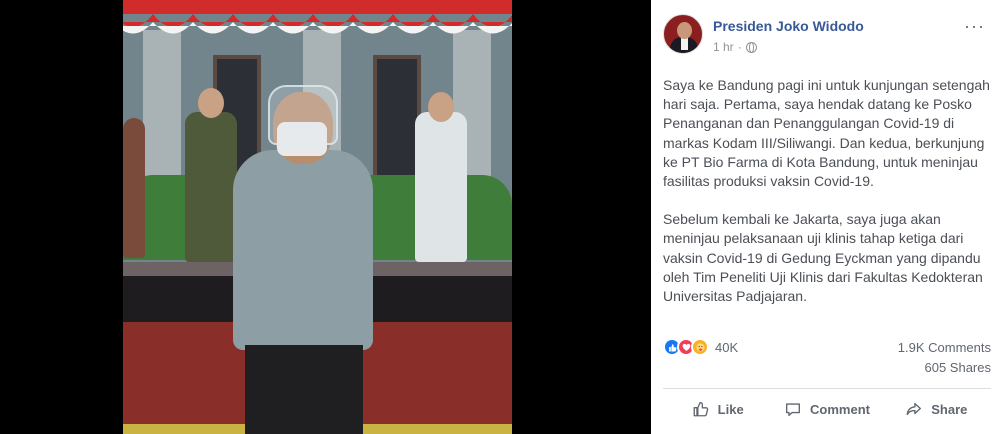 This screenshot has width=1000, height=434. Describe the element at coordinates (788, 26) in the screenshot. I see `author-name: Presiden Joko Widodo` at that location.